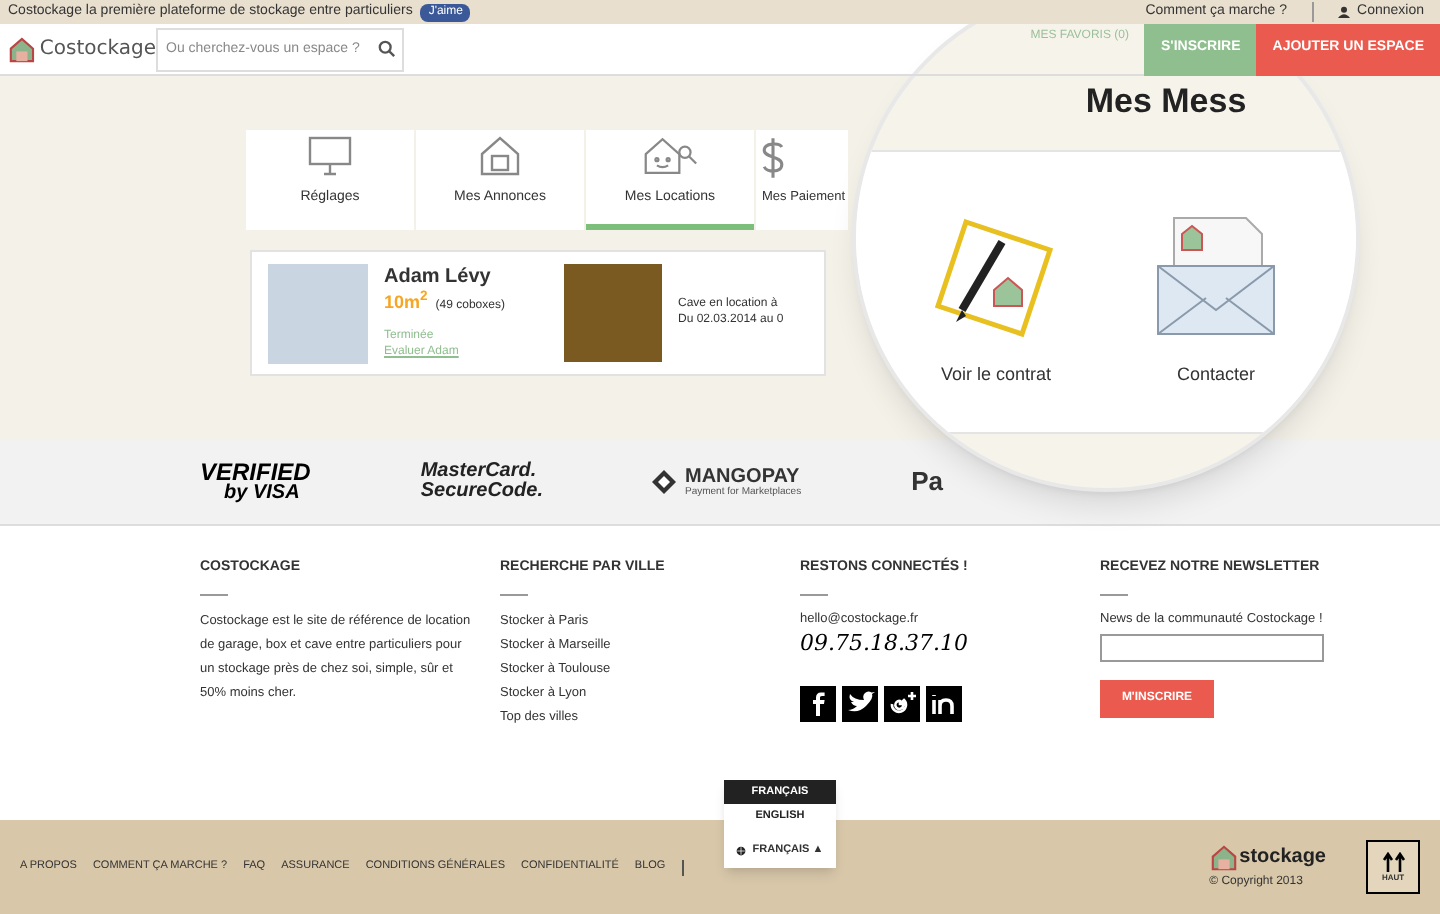  Describe the element at coordinates (97, 50) in the screenshot. I see `logo-text: Costockage` at that location.